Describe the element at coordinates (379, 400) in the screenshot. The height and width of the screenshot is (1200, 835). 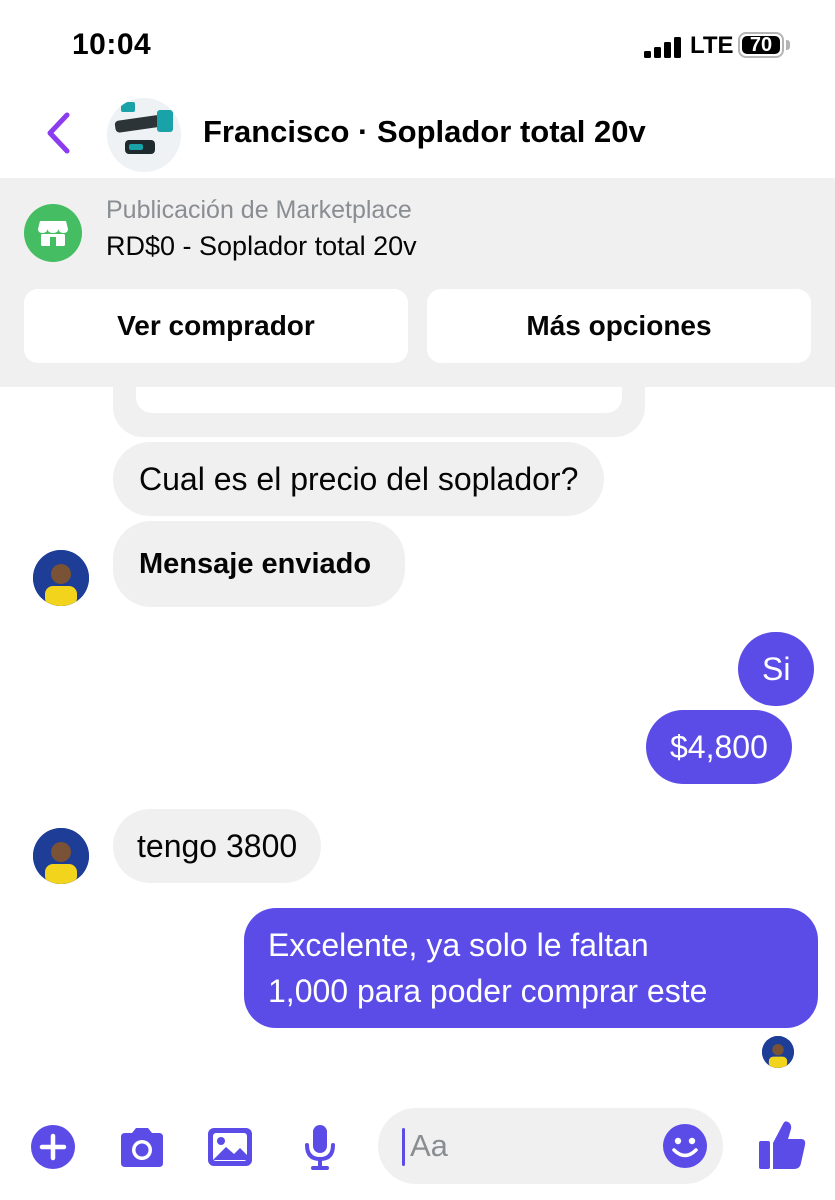
I see `previous-message-card` at that location.